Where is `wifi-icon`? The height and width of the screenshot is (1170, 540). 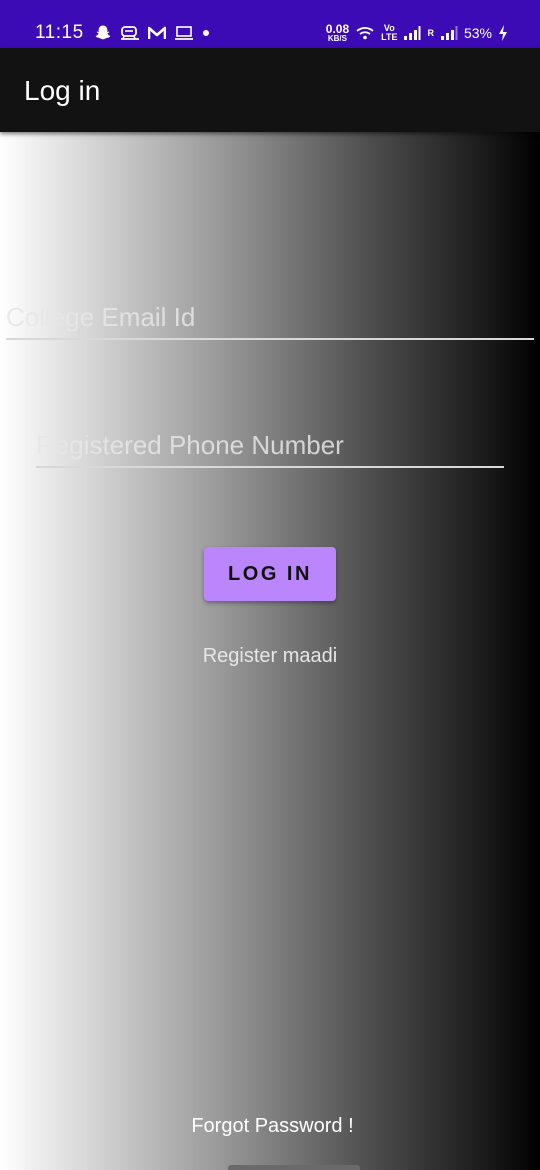
wifi-icon is located at coordinates (365, 33).